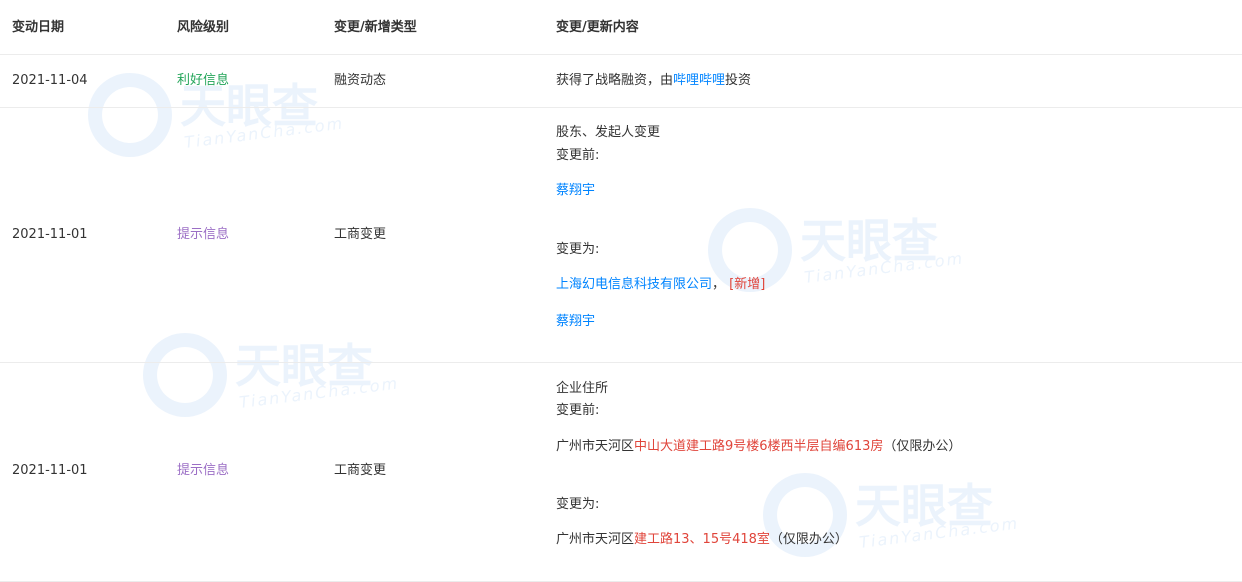 The width and height of the screenshot is (1242, 582). What do you see at coordinates (50, 80) in the screenshot?
I see `row-date: 2021-11-04` at bounding box center [50, 80].